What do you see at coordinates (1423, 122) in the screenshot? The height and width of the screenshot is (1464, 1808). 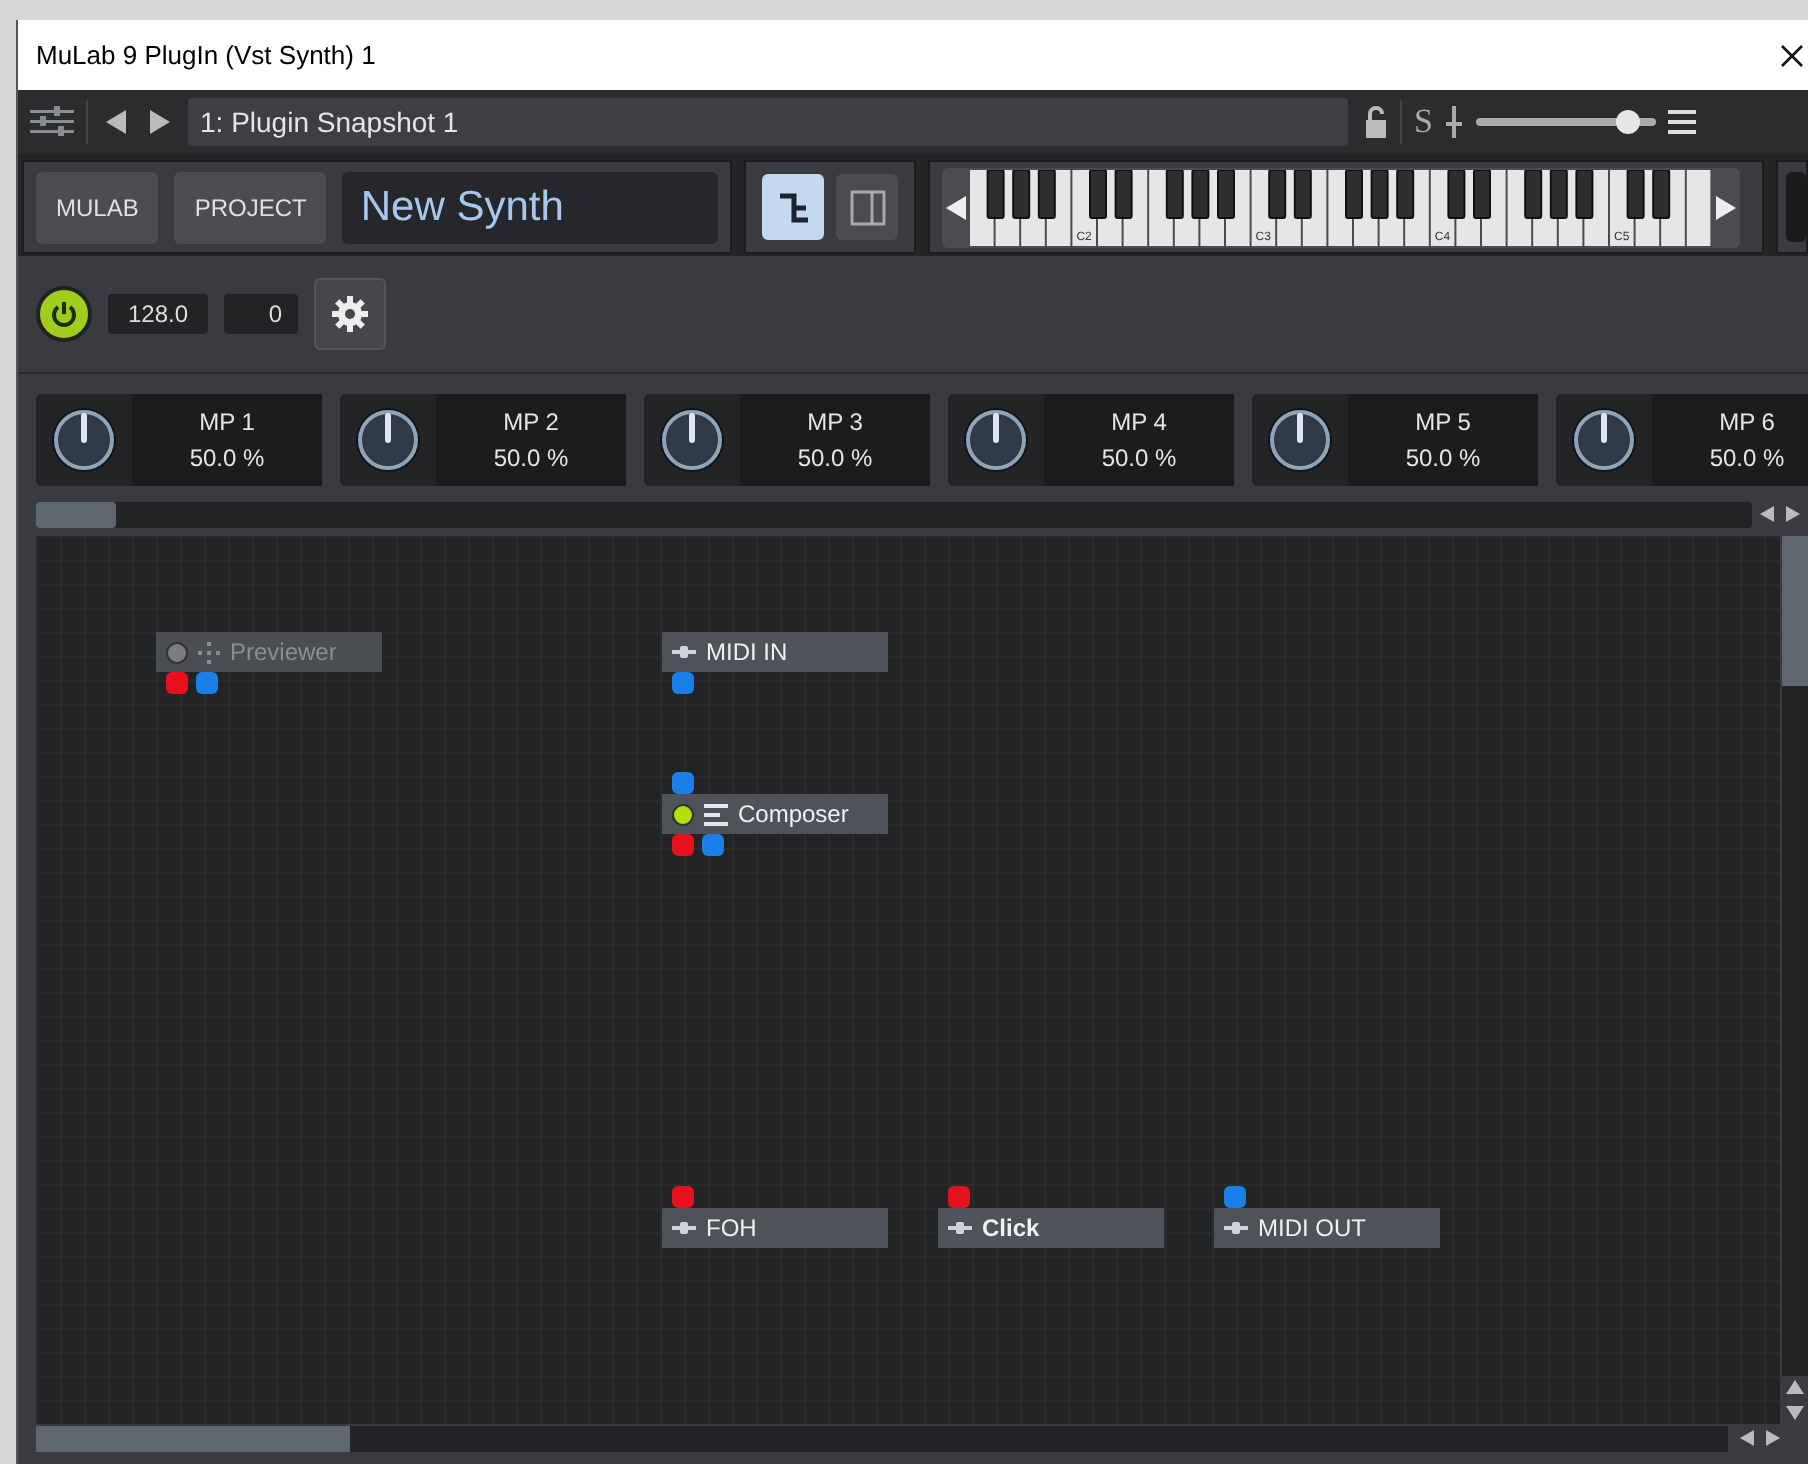 I see `solo-label: S` at bounding box center [1423, 122].